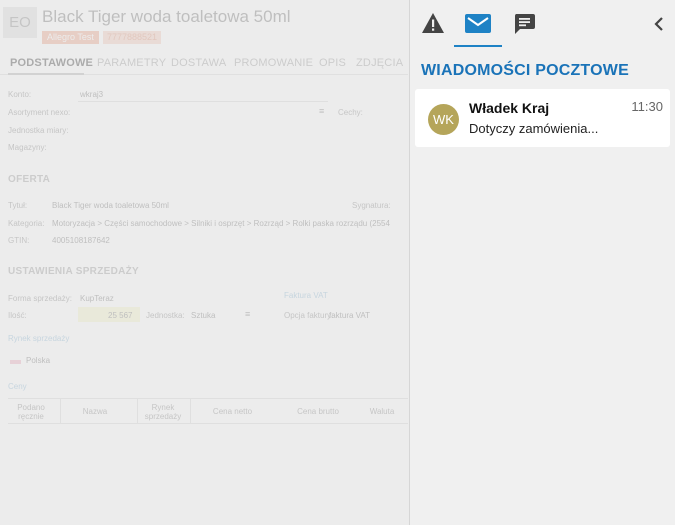  Describe the element at coordinates (478, 23) in the screenshot. I see `mail-icon` at that location.